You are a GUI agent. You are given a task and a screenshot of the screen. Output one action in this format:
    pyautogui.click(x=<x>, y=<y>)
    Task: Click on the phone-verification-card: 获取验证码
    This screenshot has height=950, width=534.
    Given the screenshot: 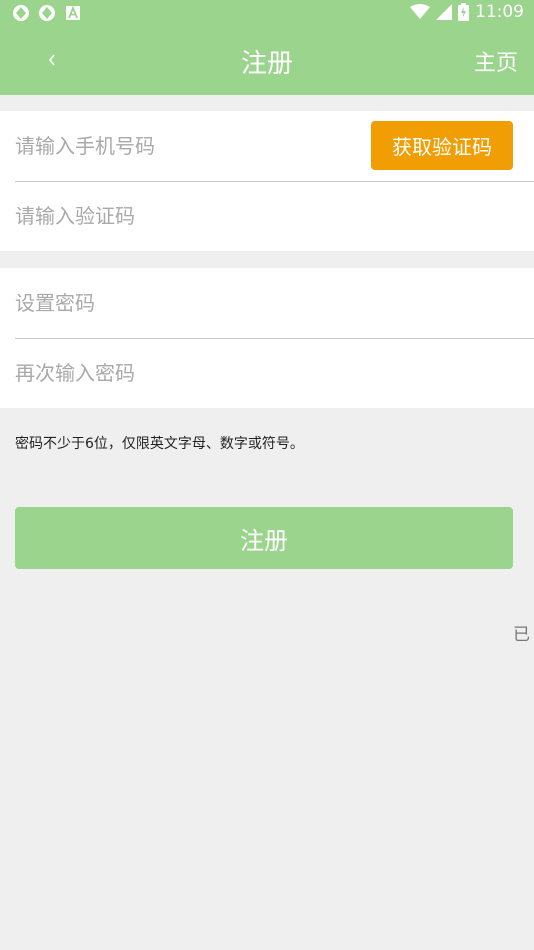 What is the action you would take?
    pyautogui.click(x=267, y=181)
    